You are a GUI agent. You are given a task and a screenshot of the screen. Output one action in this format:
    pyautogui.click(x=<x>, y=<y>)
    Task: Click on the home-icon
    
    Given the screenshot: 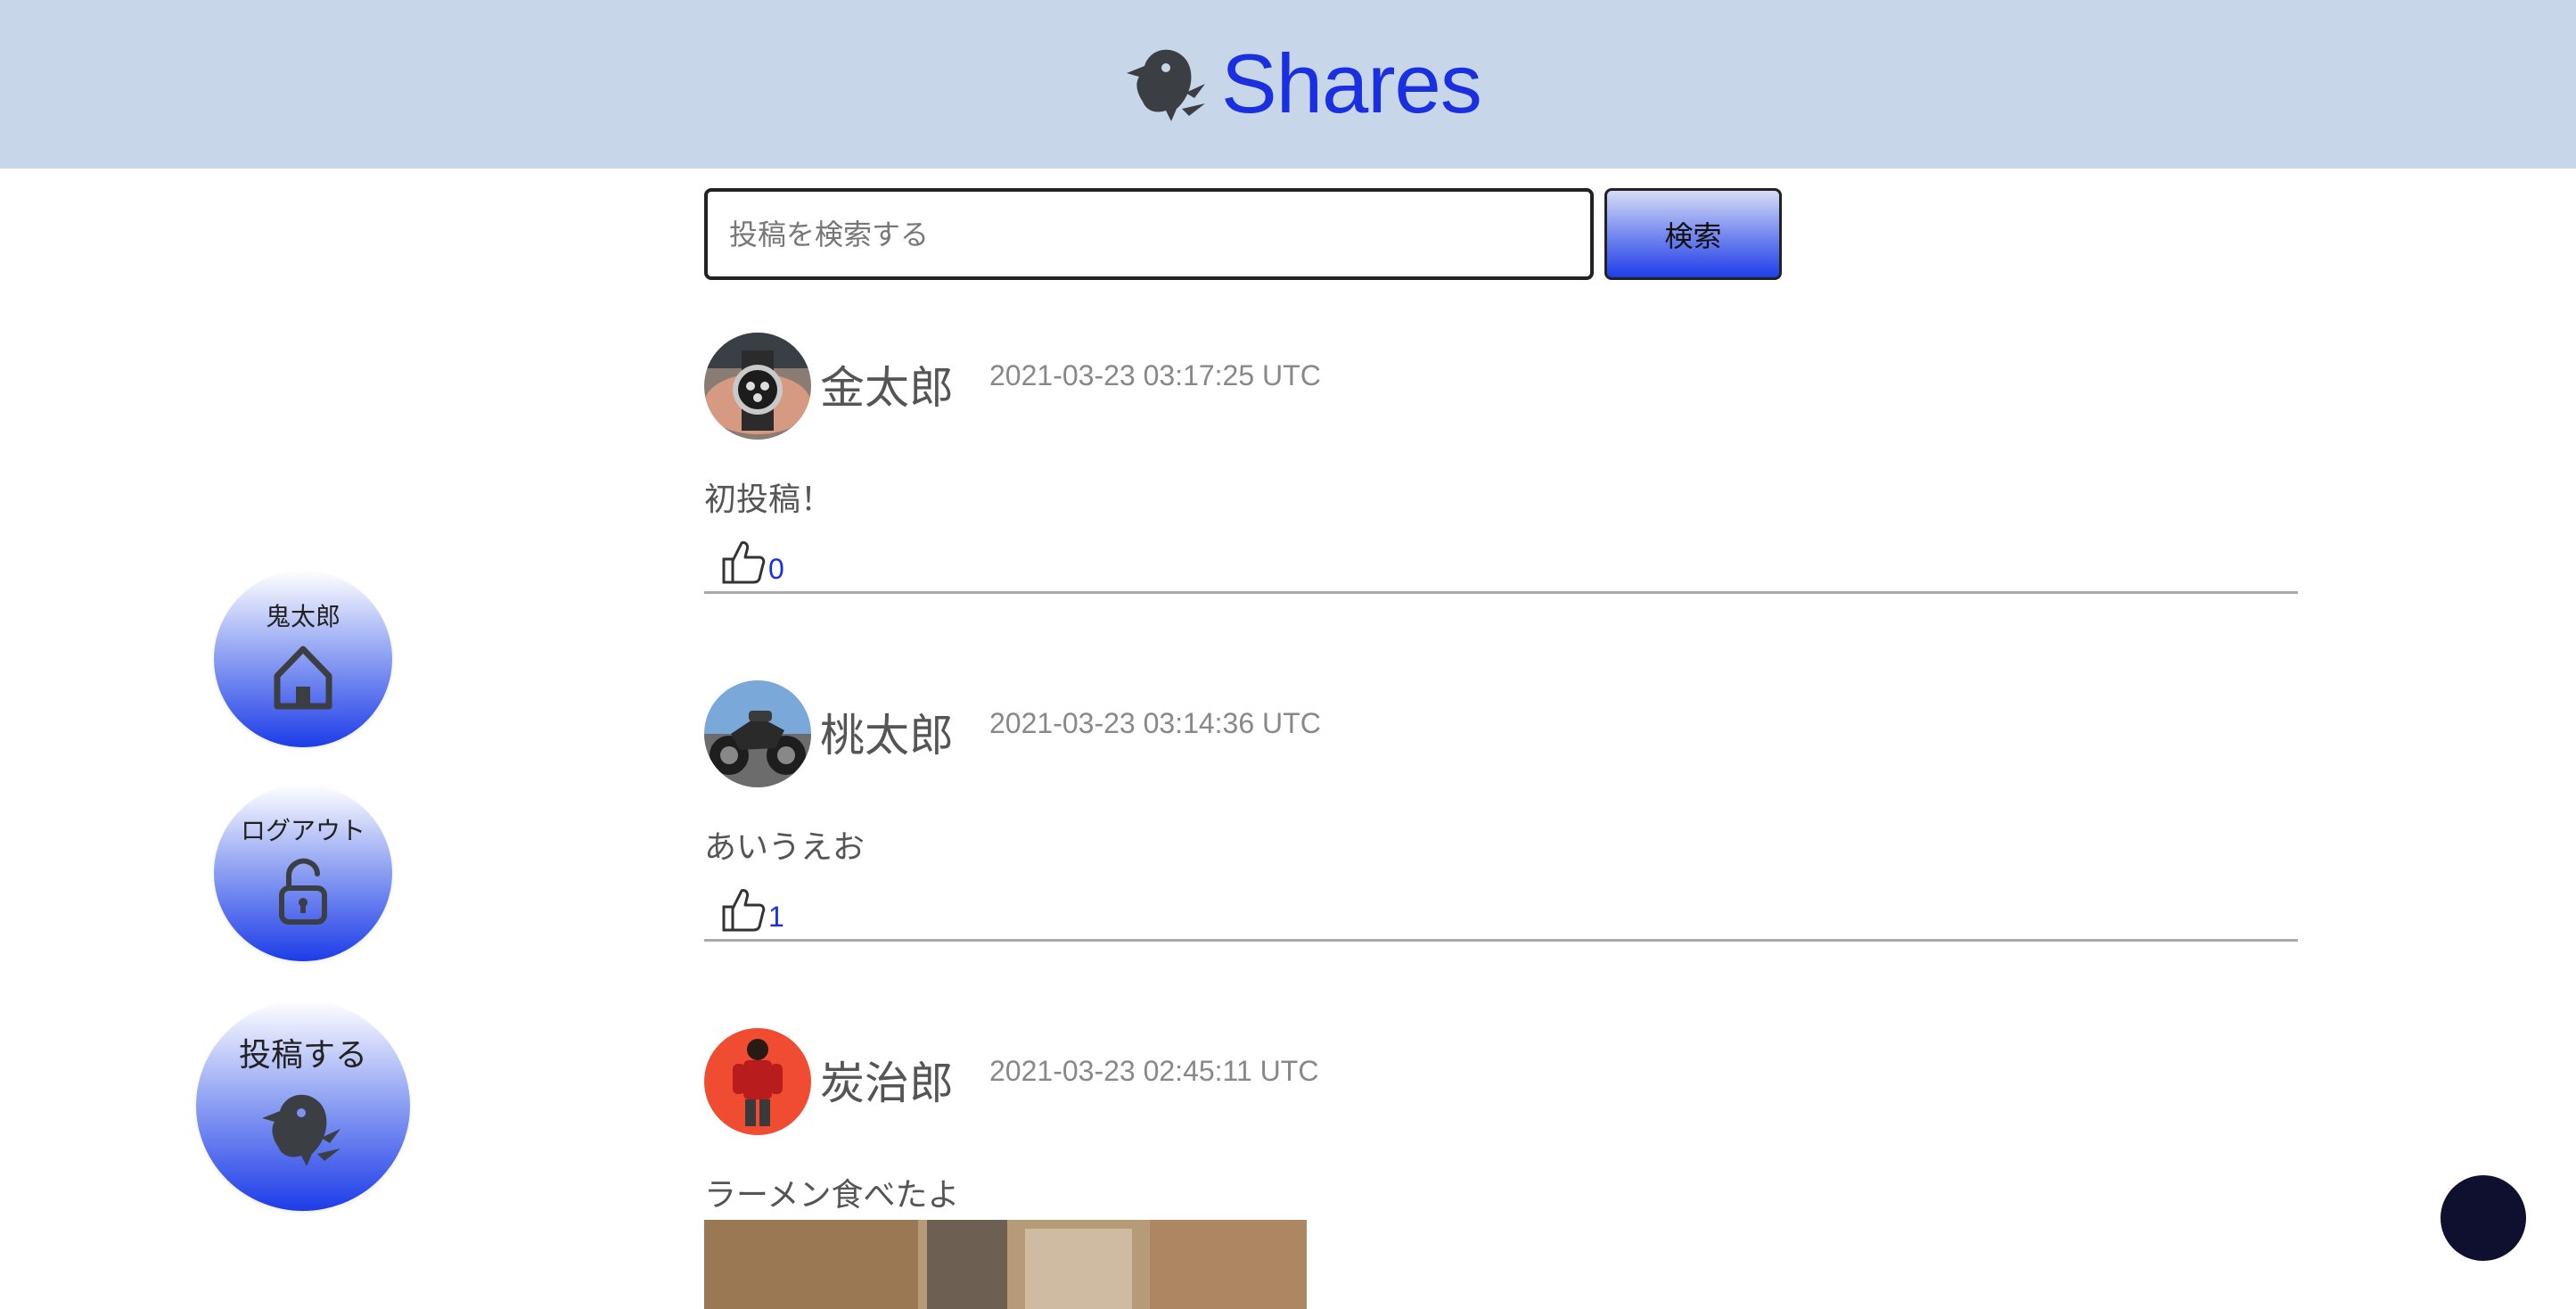 What is the action you would take?
    pyautogui.click(x=303, y=678)
    